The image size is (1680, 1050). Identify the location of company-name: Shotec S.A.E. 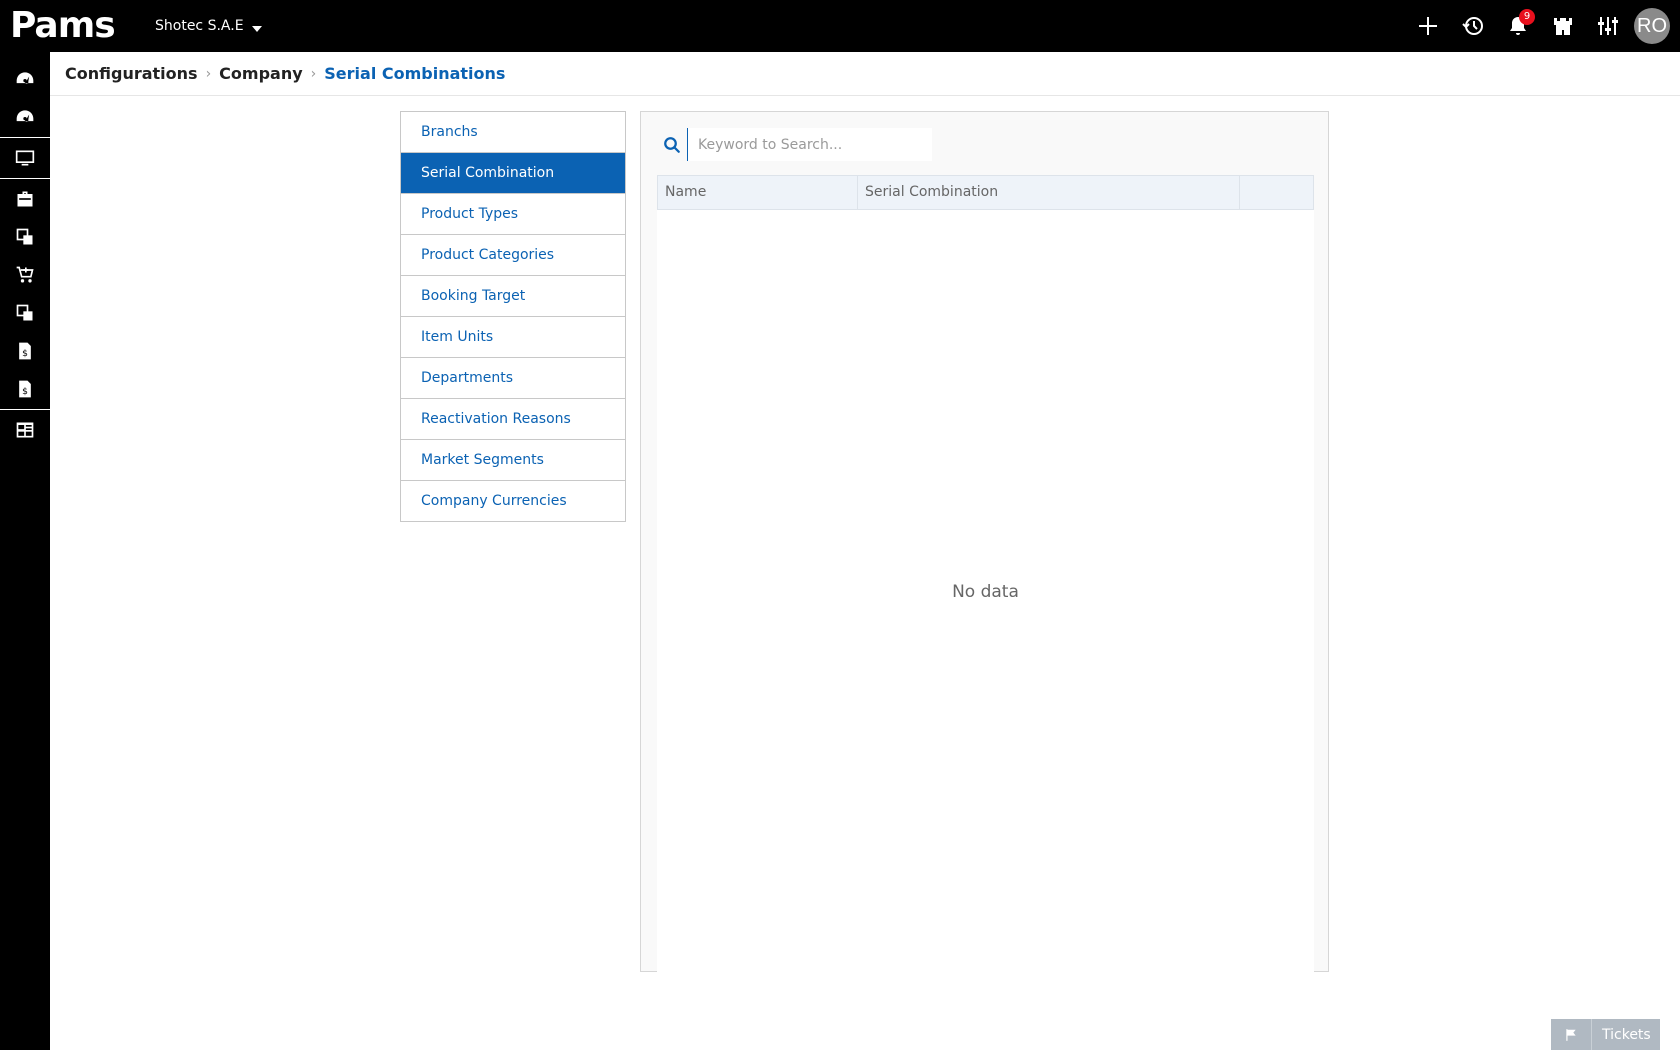
(199, 26).